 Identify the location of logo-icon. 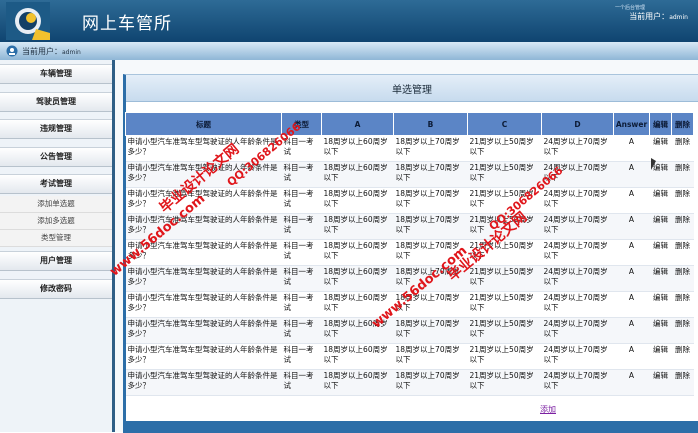
(28, 21).